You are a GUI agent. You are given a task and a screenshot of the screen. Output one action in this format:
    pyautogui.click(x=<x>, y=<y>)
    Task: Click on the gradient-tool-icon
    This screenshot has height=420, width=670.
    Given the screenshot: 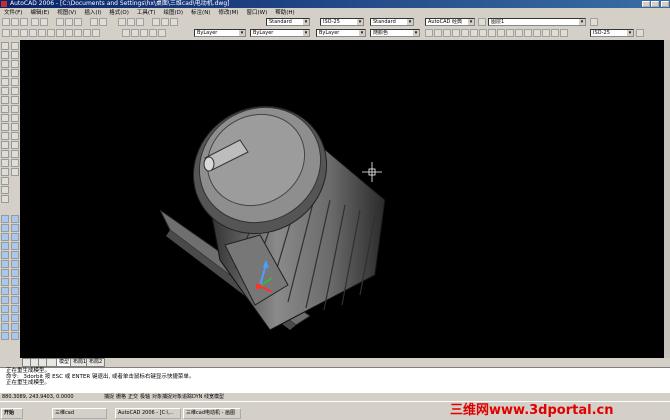 What is the action you would take?
    pyautogui.click(x=5, y=172)
    